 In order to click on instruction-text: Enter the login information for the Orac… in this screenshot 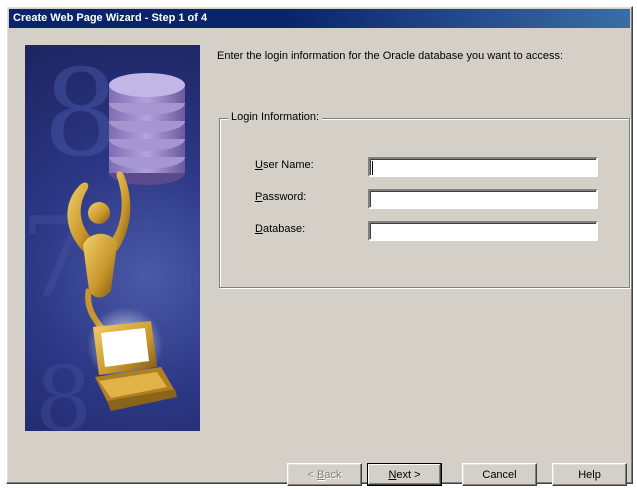, I will do `click(390, 56)`.